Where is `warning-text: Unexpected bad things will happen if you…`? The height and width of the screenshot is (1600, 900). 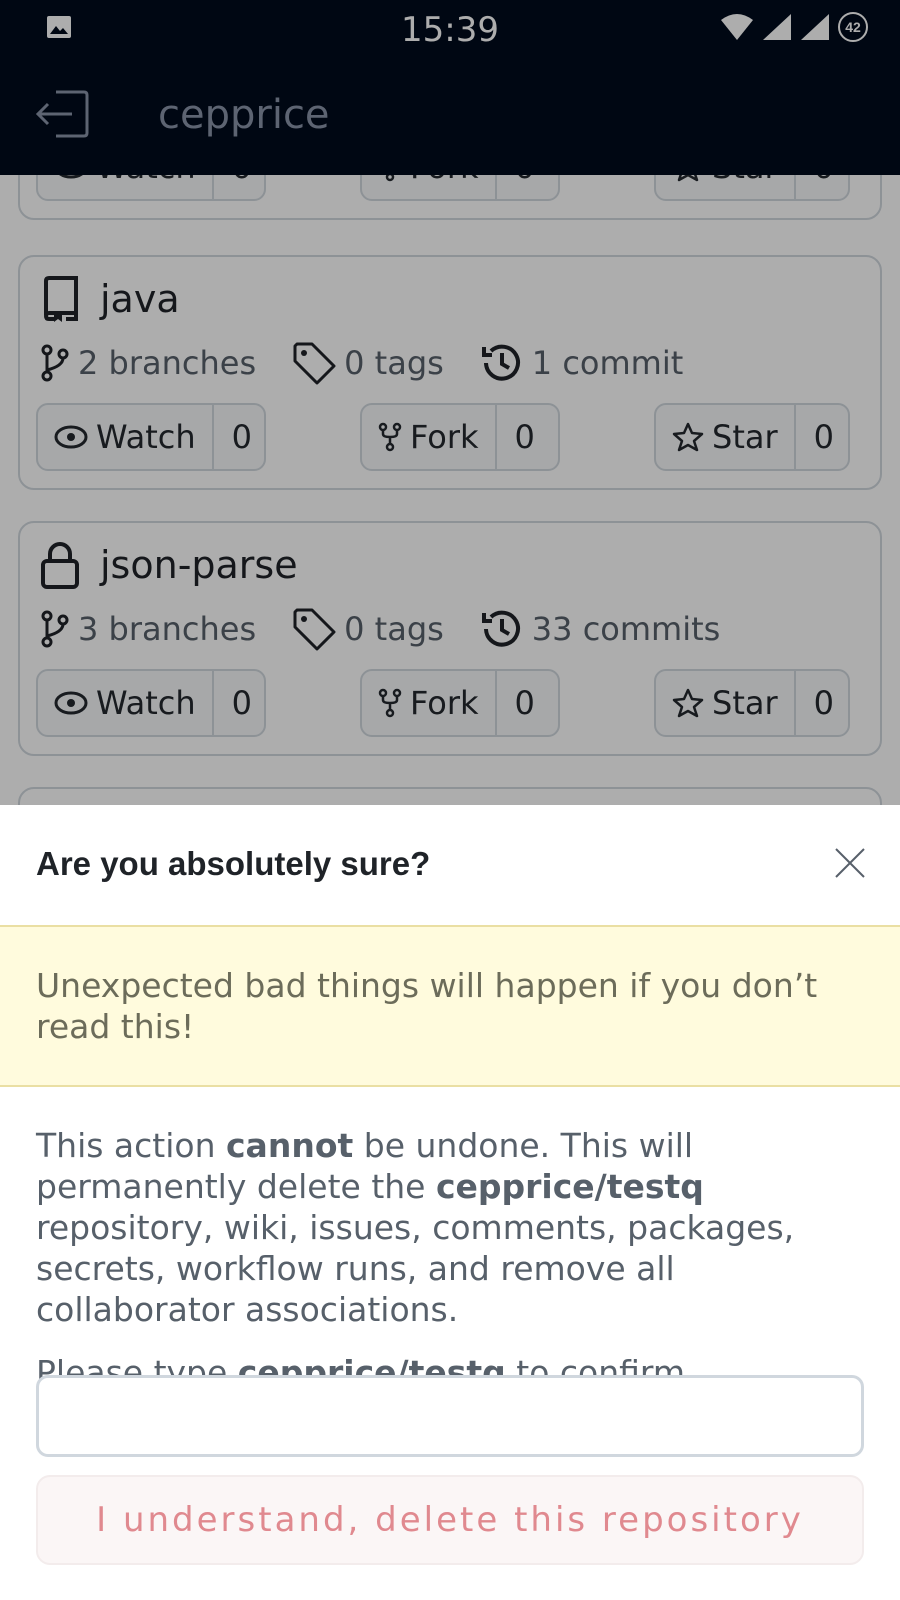 warning-text: Unexpected bad things will happen if you… is located at coordinates (427, 1006).